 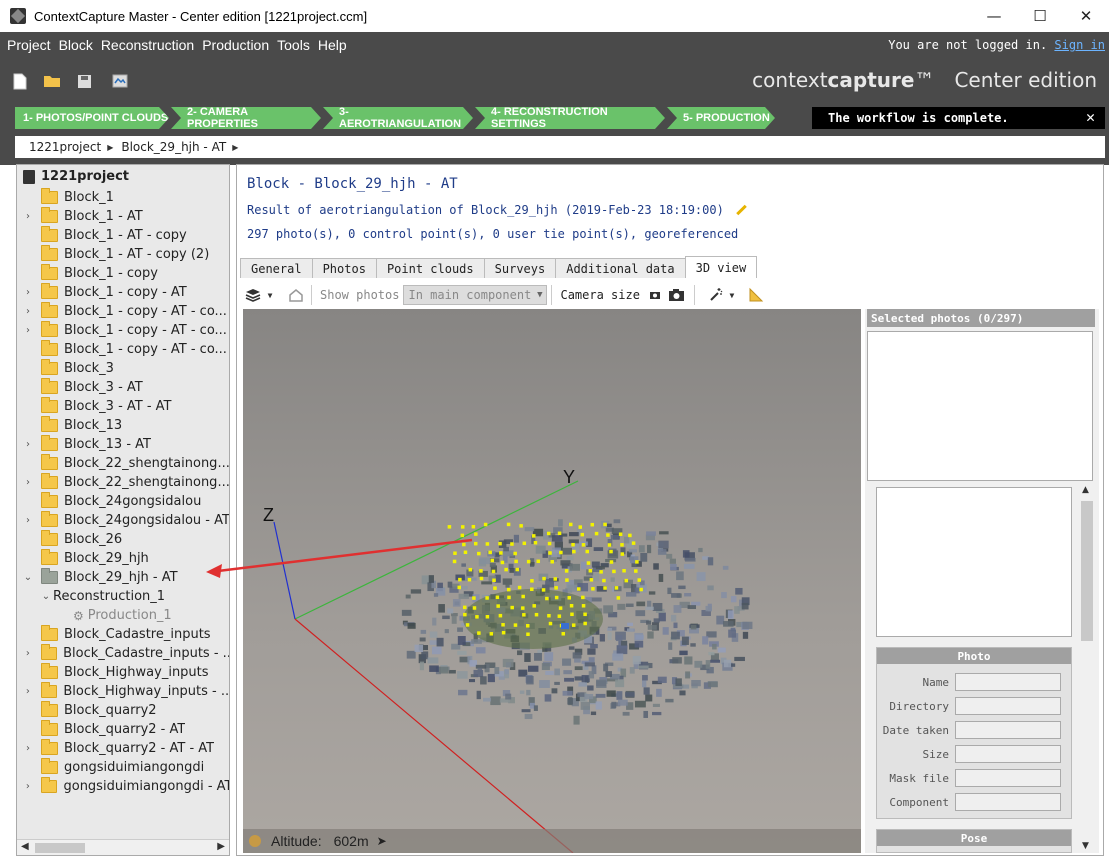 What do you see at coordinates (92, 118) in the screenshot?
I see `step-photos: 1- PHOTOS/POINT CLOUDS` at bounding box center [92, 118].